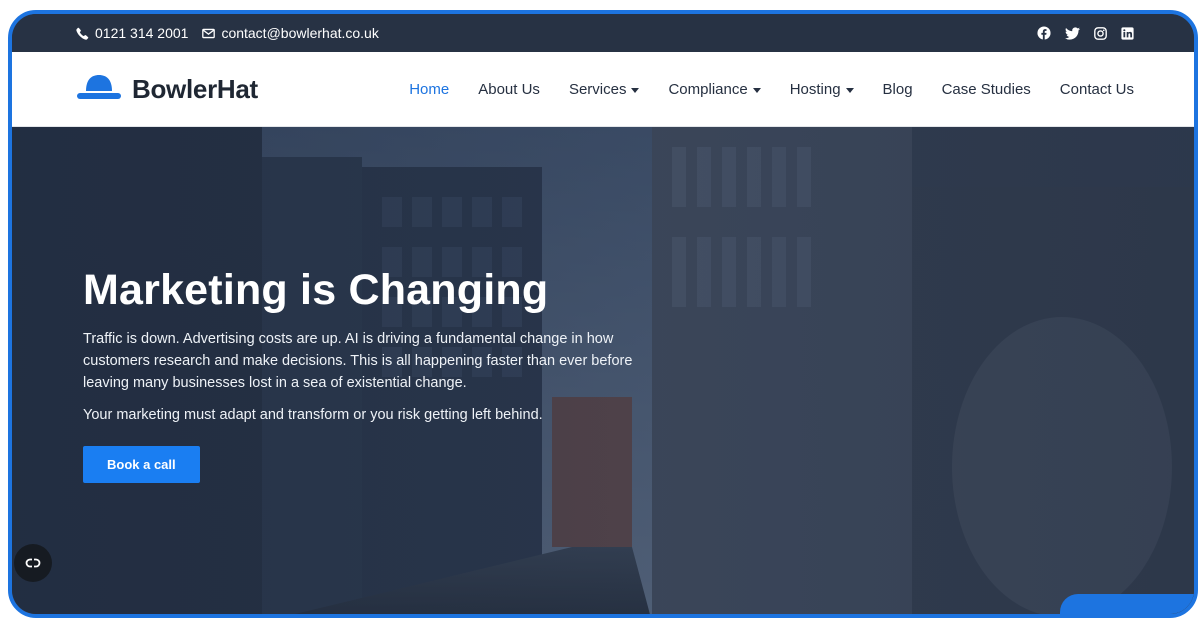  What do you see at coordinates (597, 89) in the screenshot?
I see `nav-label: Services` at bounding box center [597, 89].